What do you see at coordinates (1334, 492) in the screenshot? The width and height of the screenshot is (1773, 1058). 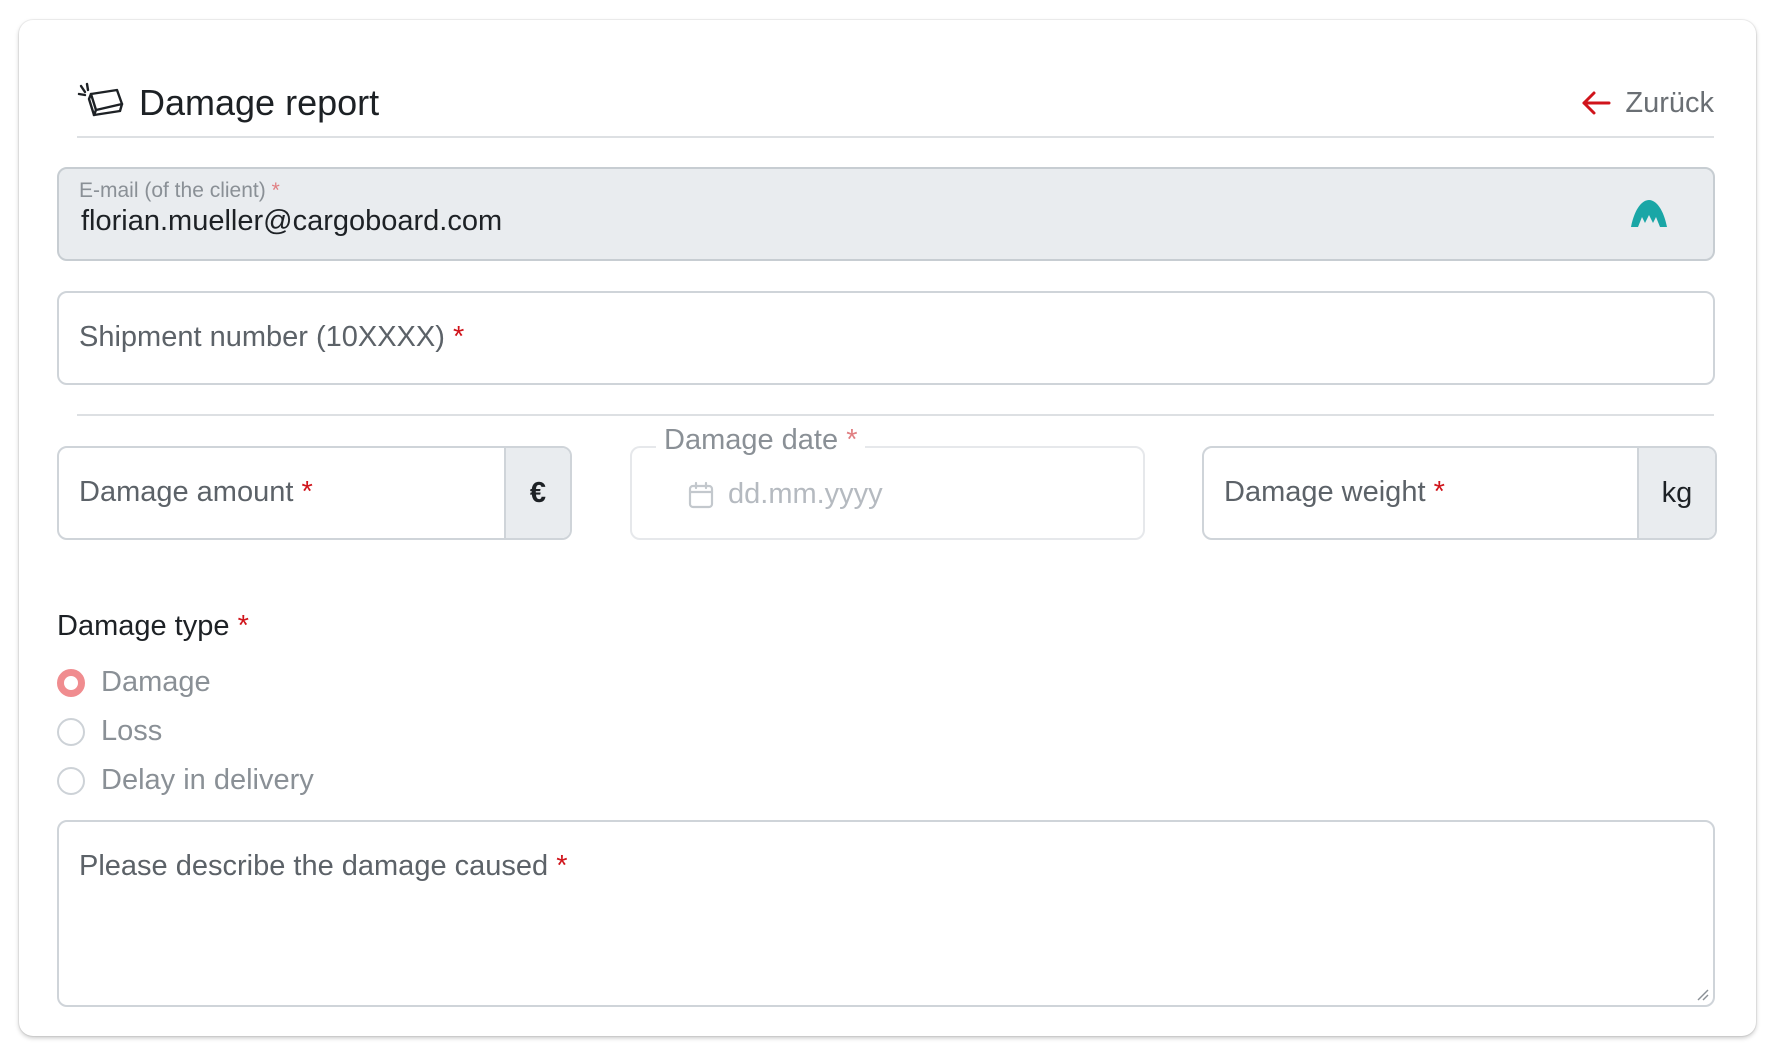 I see `damage-weight-label: Damage weight *` at bounding box center [1334, 492].